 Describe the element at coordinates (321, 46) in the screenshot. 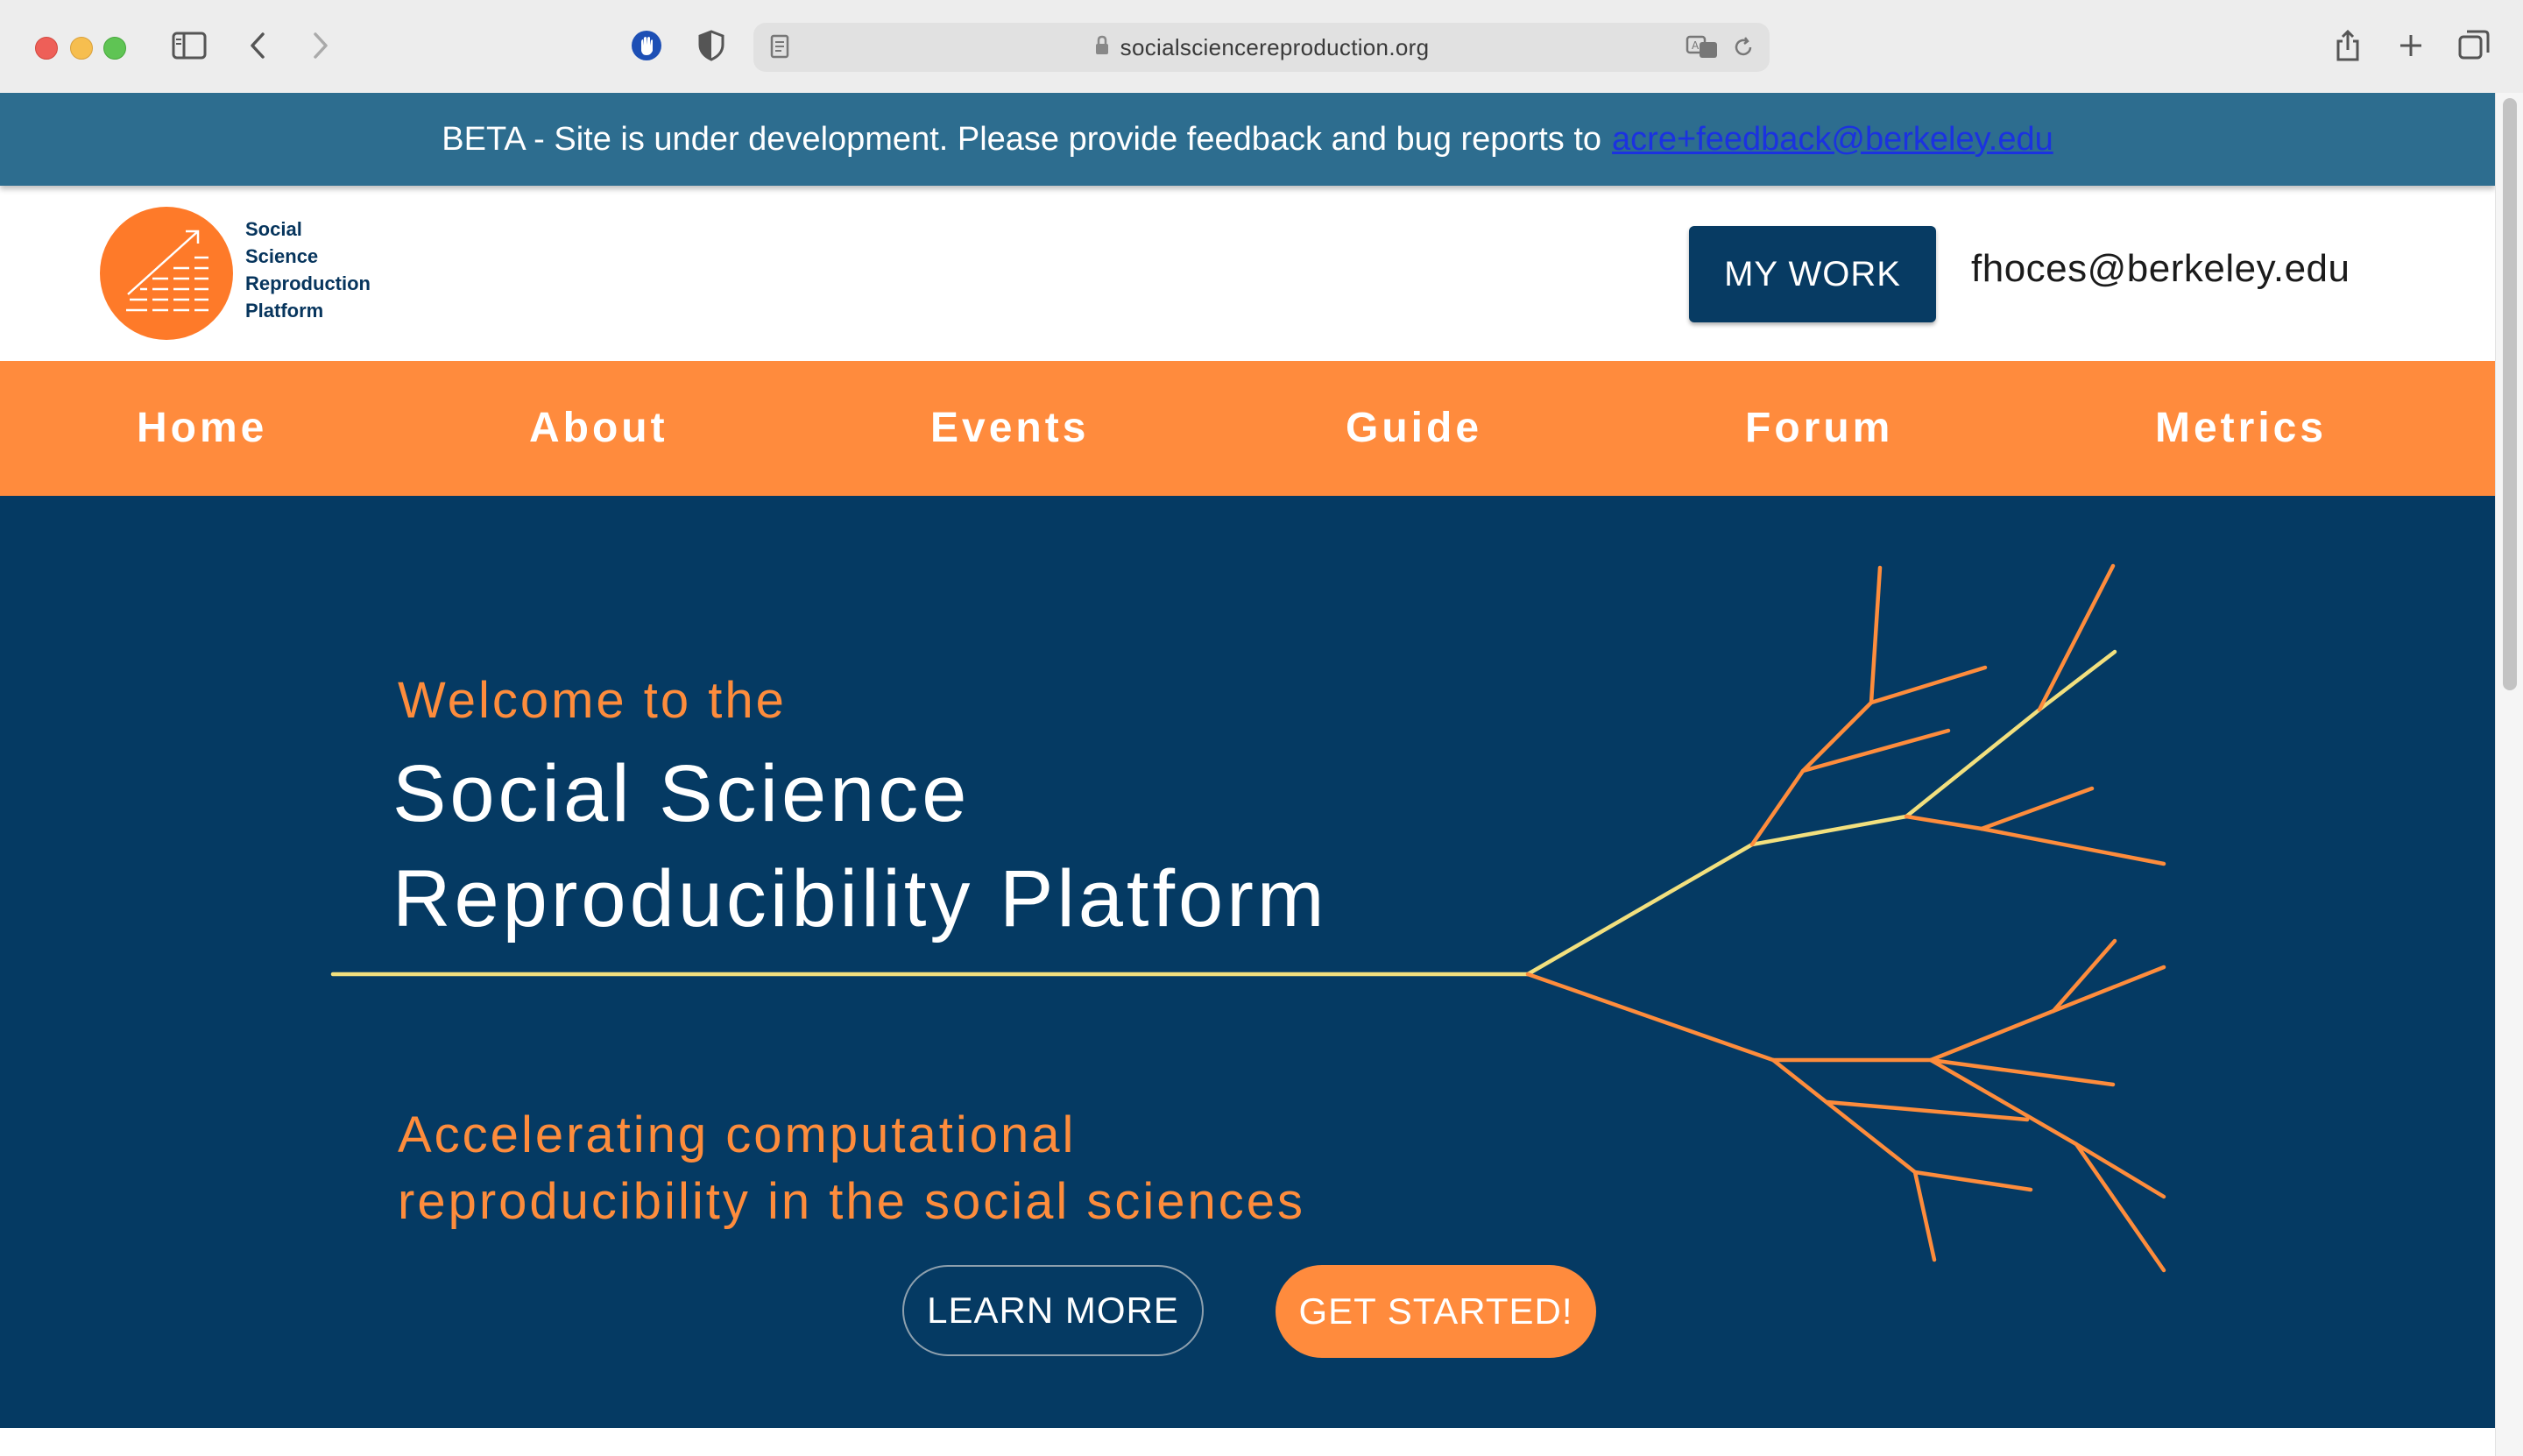

I see `forward-icon` at that location.